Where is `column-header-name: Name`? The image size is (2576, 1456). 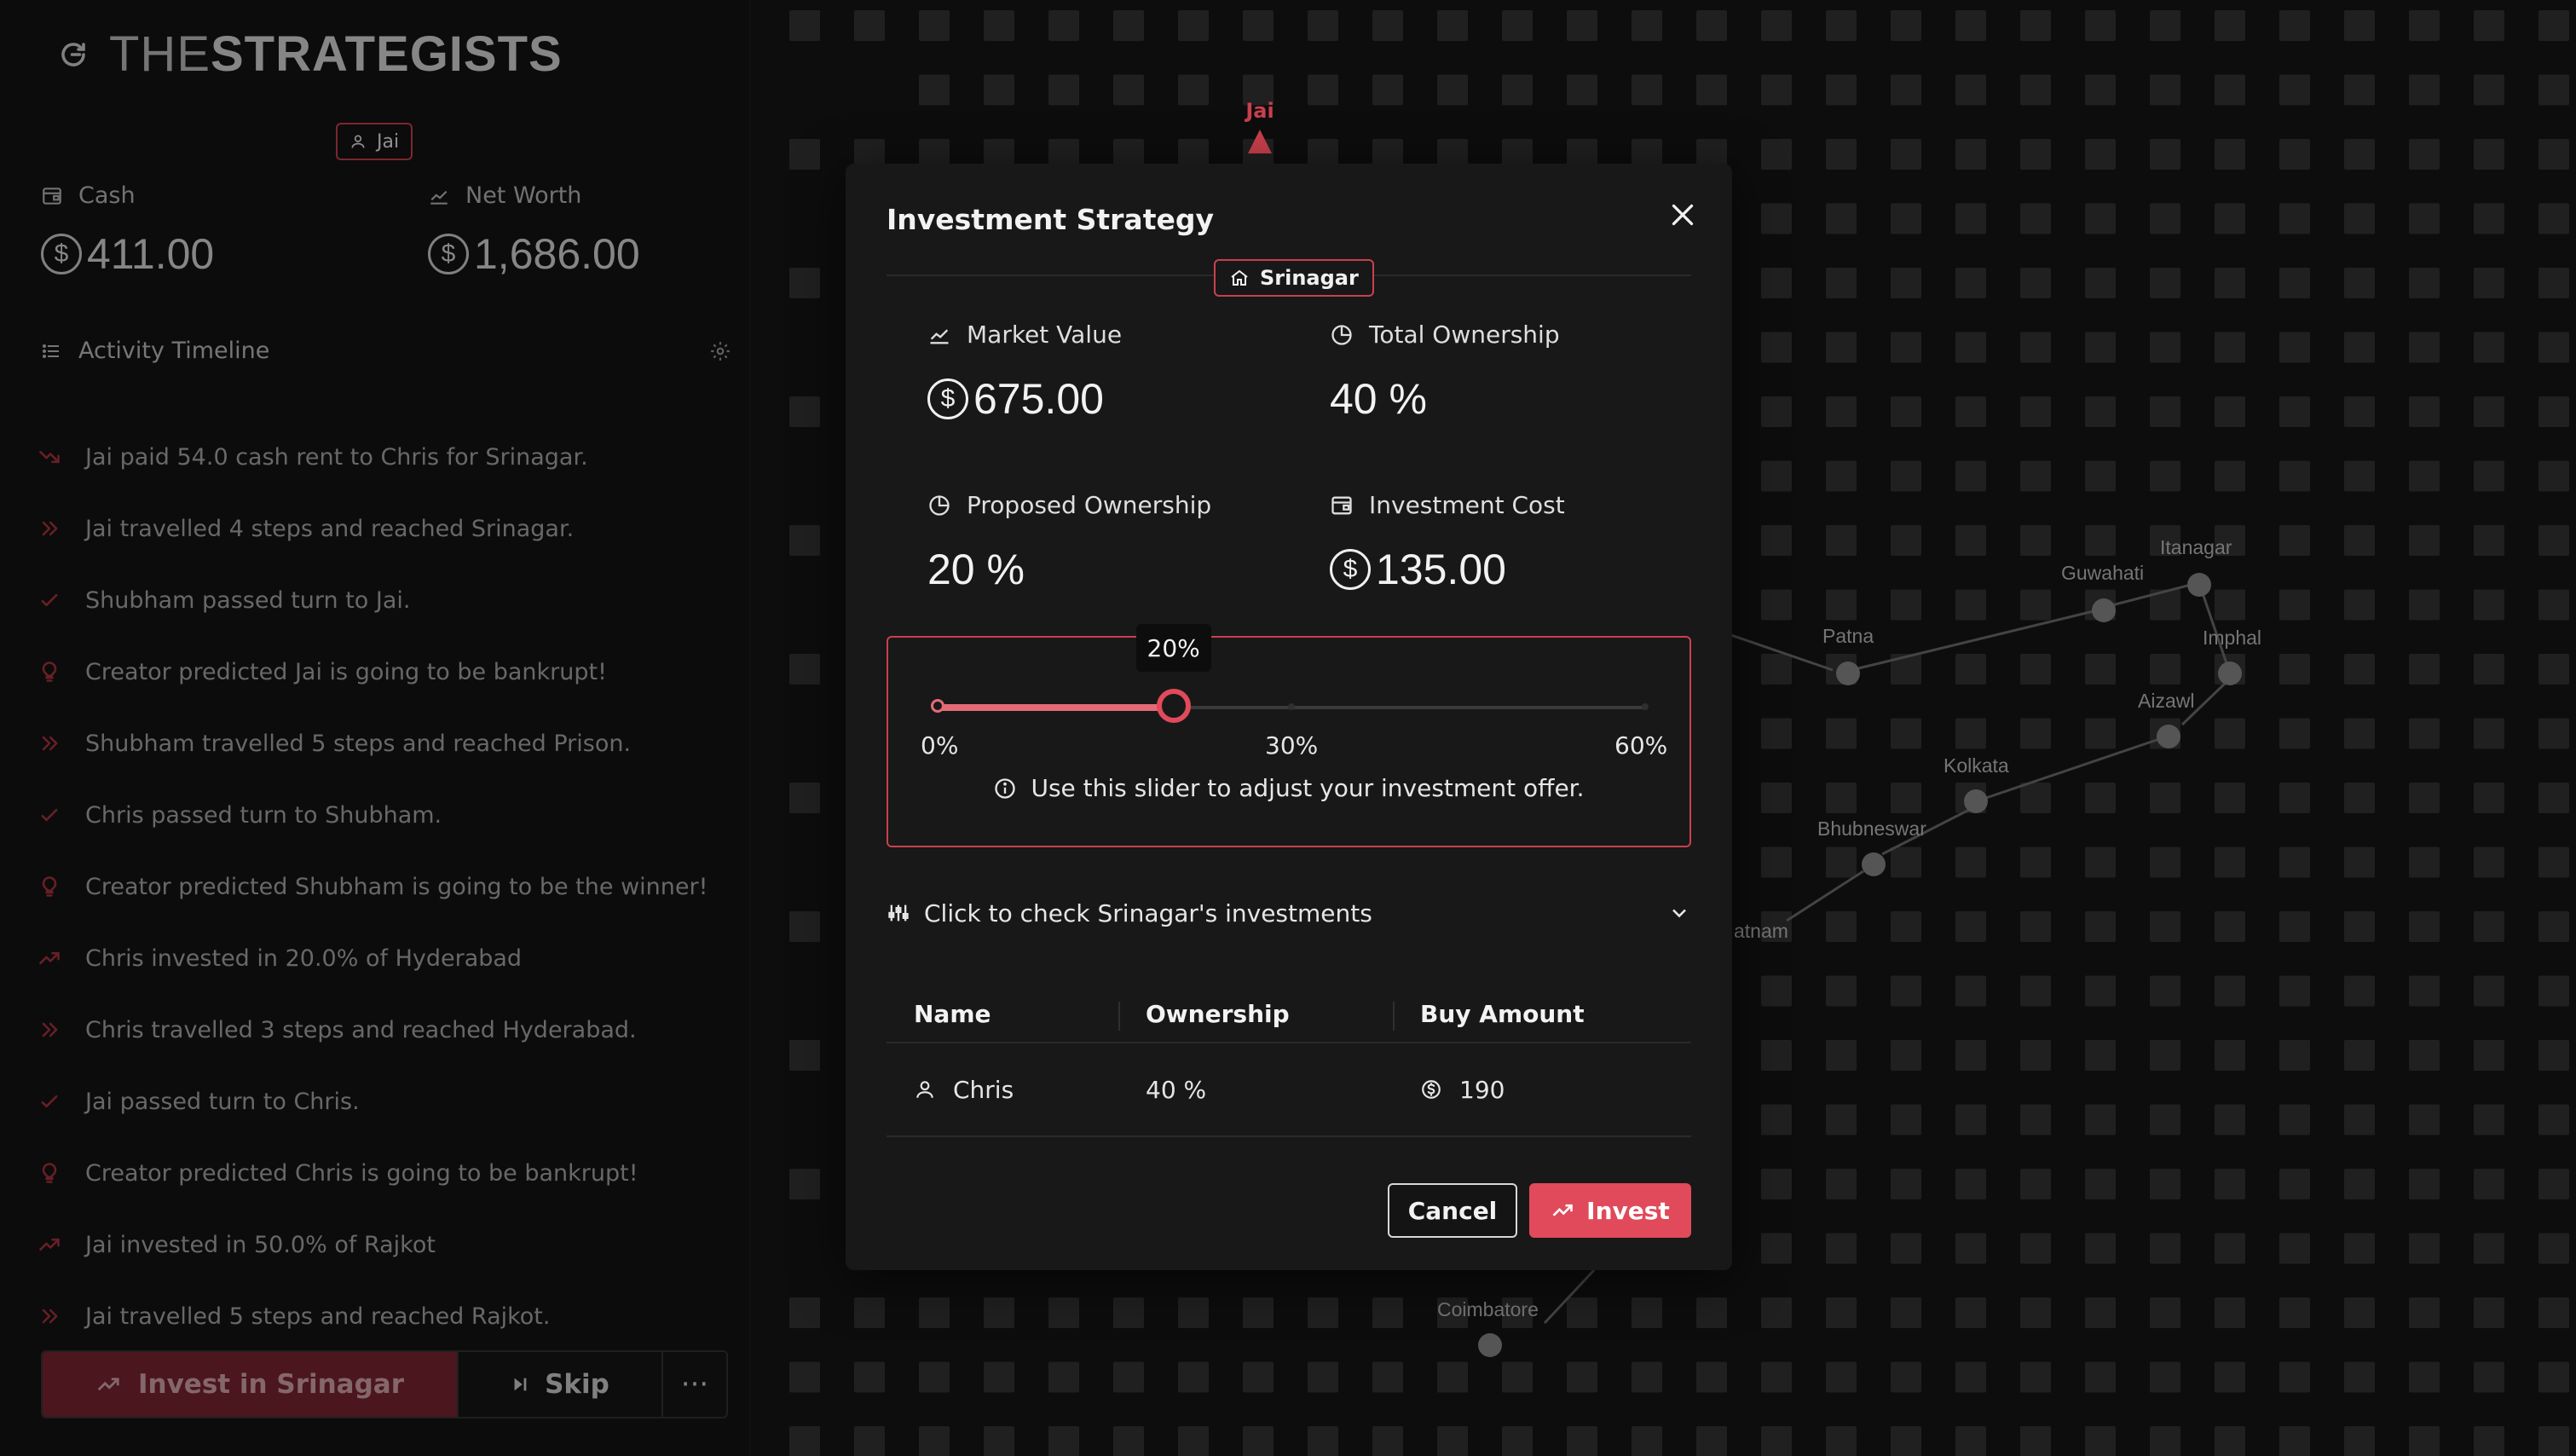
column-header-name: Name is located at coordinates (952, 1013).